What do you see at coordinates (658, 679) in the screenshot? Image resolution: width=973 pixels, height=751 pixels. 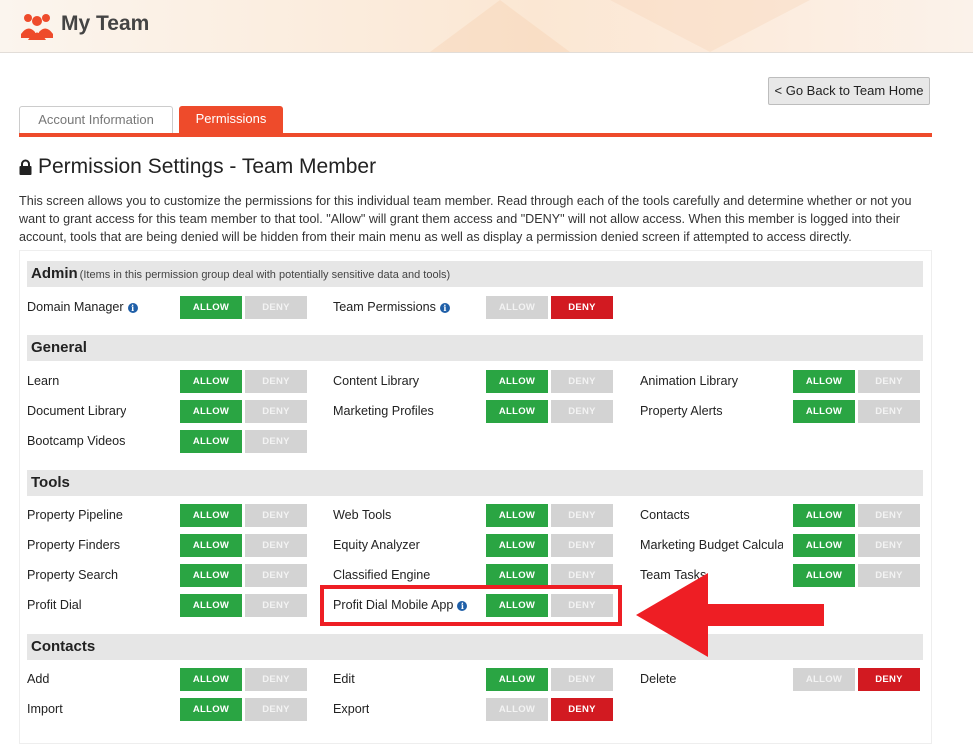 I see `permission-label-delete: Delete` at bounding box center [658, 679].